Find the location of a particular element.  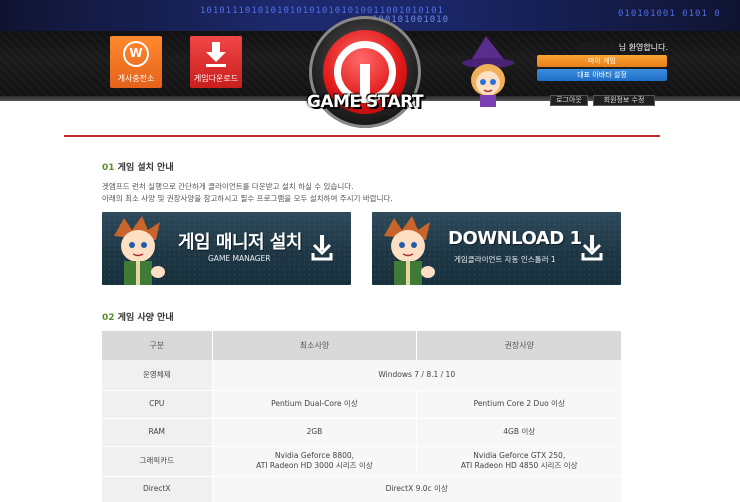

row-value: DirectX 9.0c 이상 is located at coordinates (416, 489).